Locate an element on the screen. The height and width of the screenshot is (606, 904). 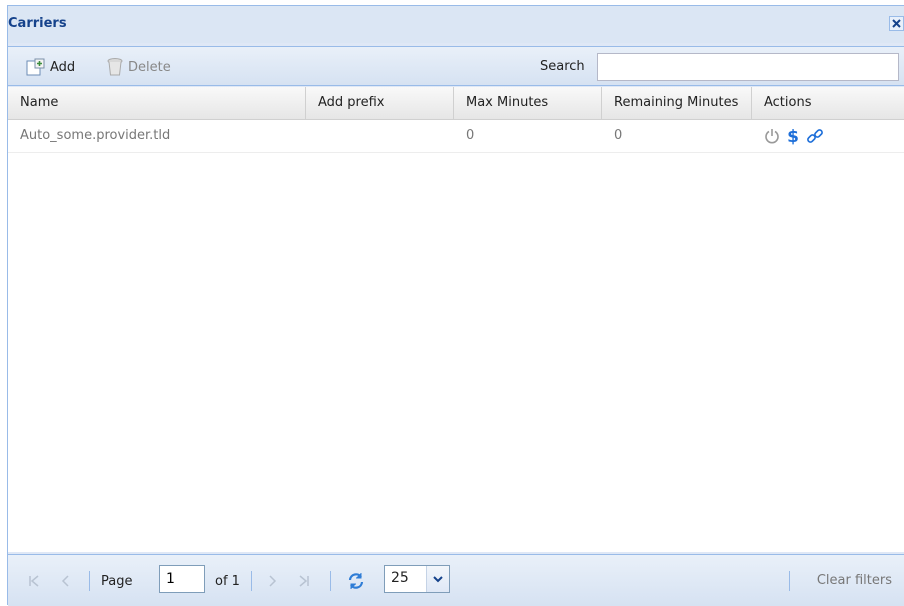
dollar-icon: $ is located at coordinates (793, 136).